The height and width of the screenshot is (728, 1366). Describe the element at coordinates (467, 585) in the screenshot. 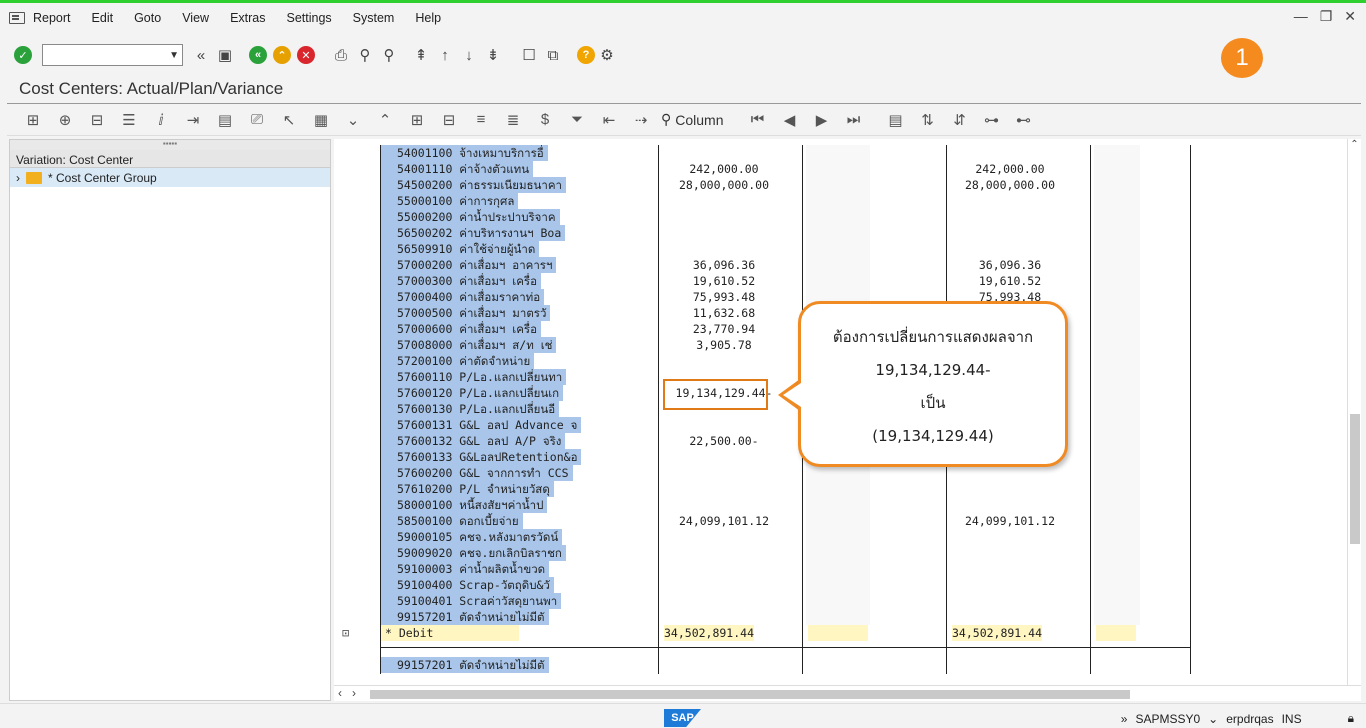

I see `account-cell: 59100400 Scrap-วัตถุดิบ&วั` at that location.